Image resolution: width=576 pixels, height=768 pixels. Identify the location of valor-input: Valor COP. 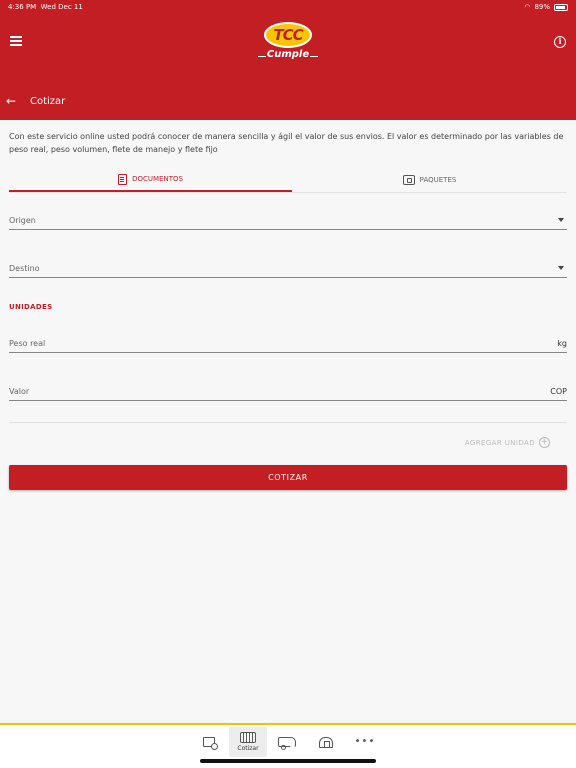
(288, 391).